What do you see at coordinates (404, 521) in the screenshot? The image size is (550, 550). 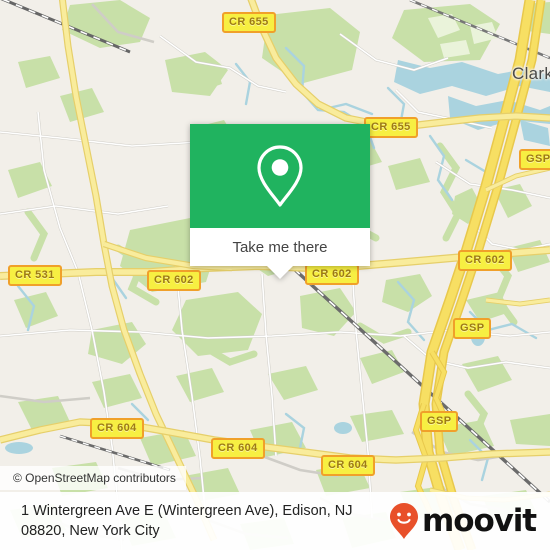 I see `moovit-pin-icon` at bounding box center [404, 521].